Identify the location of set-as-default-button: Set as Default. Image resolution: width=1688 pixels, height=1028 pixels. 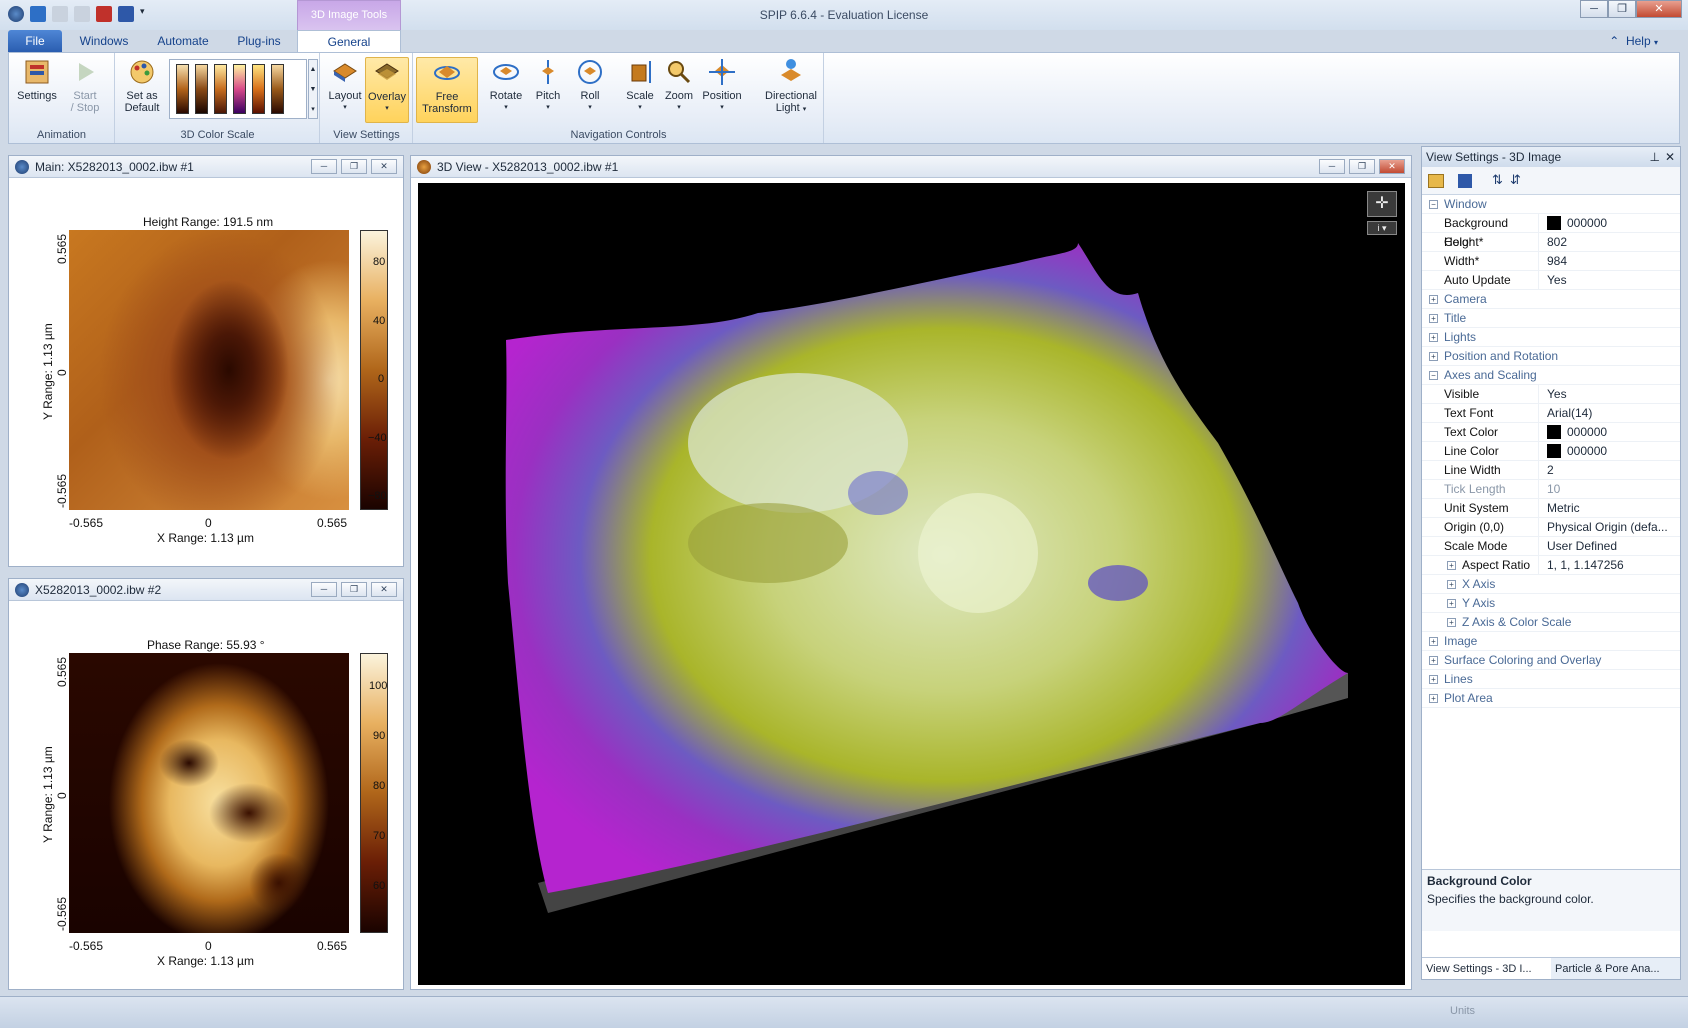
(142, 85).